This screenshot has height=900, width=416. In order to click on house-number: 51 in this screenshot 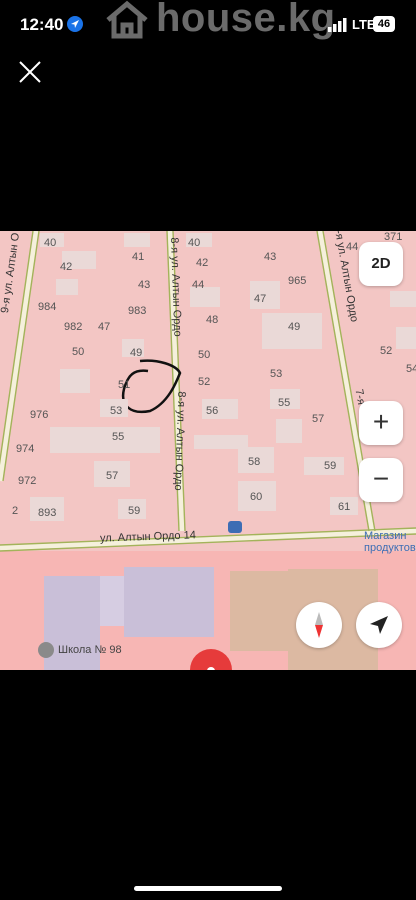, I will do `click(124, 385)`.